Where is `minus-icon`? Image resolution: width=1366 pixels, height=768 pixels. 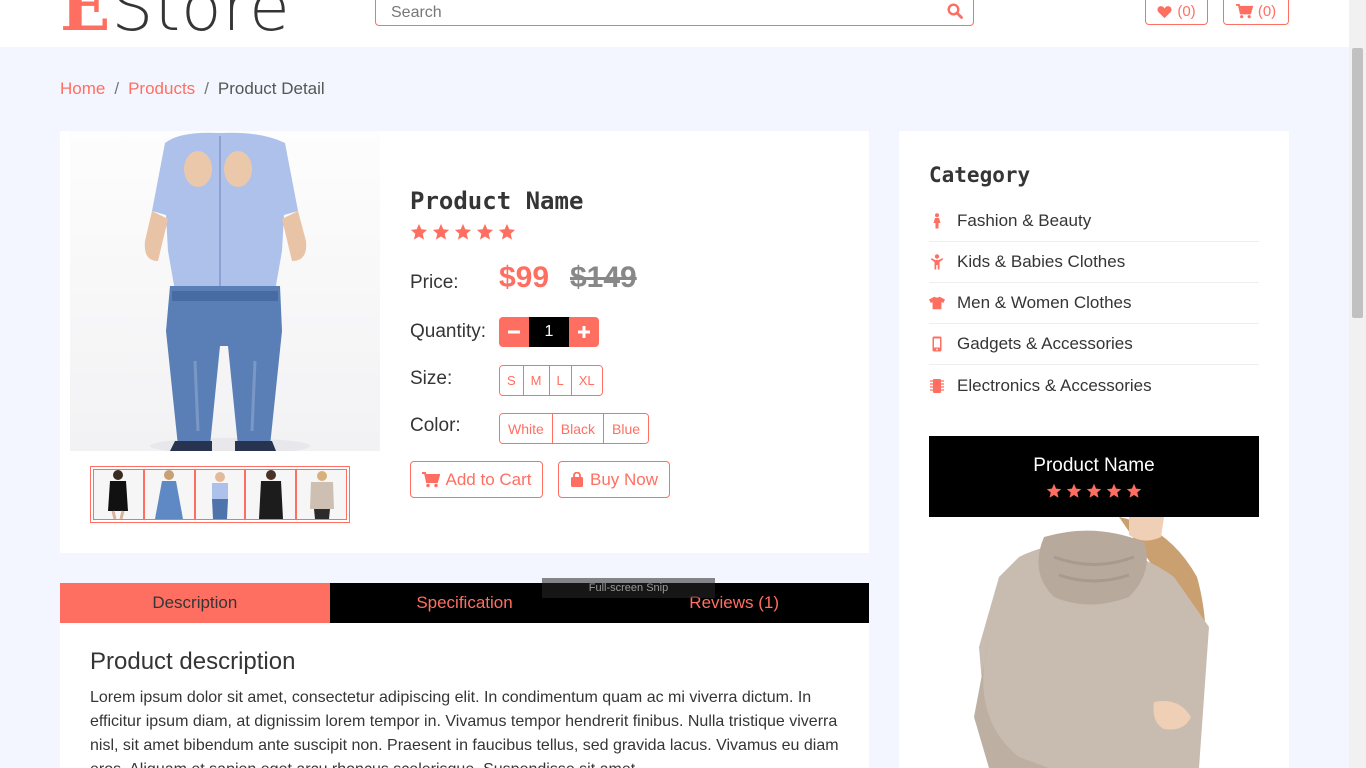
minus-icon is located at coordinates (514, 332).